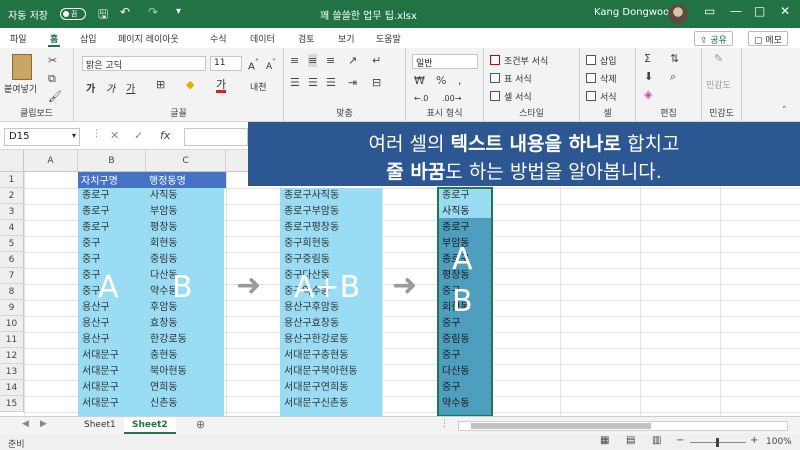 Image resolution: width=800 pixels, height=450 pixels. What do you see at coordinates (186, 388) in the screenshot?
I see `table-cell: 연희동` at bounding box center [186, 388].